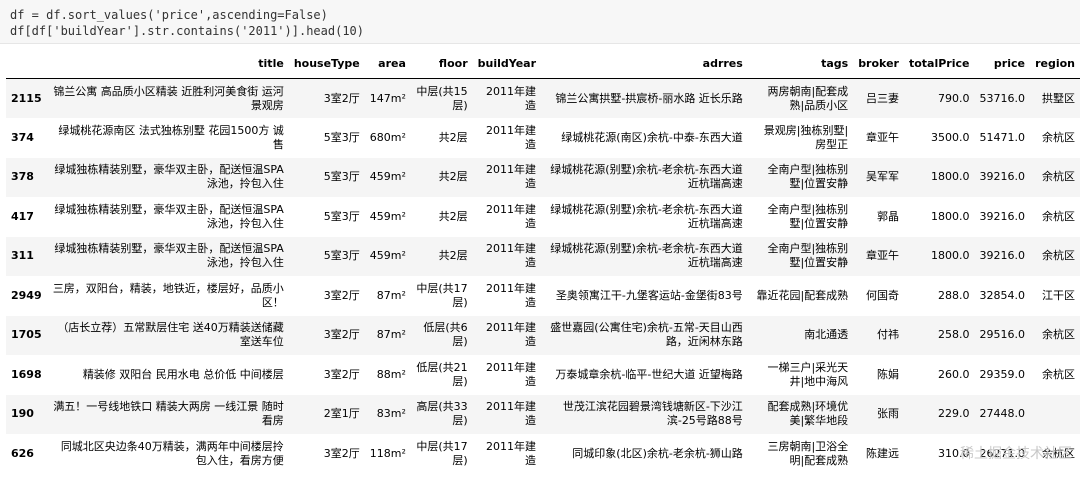 The height and width of the screenshot is (477, 1080). Describe the element at coordinates (808, 98) in the screenshot. I see `cell-tags: 两房朝南|配套成熟|品质小区` at that location.